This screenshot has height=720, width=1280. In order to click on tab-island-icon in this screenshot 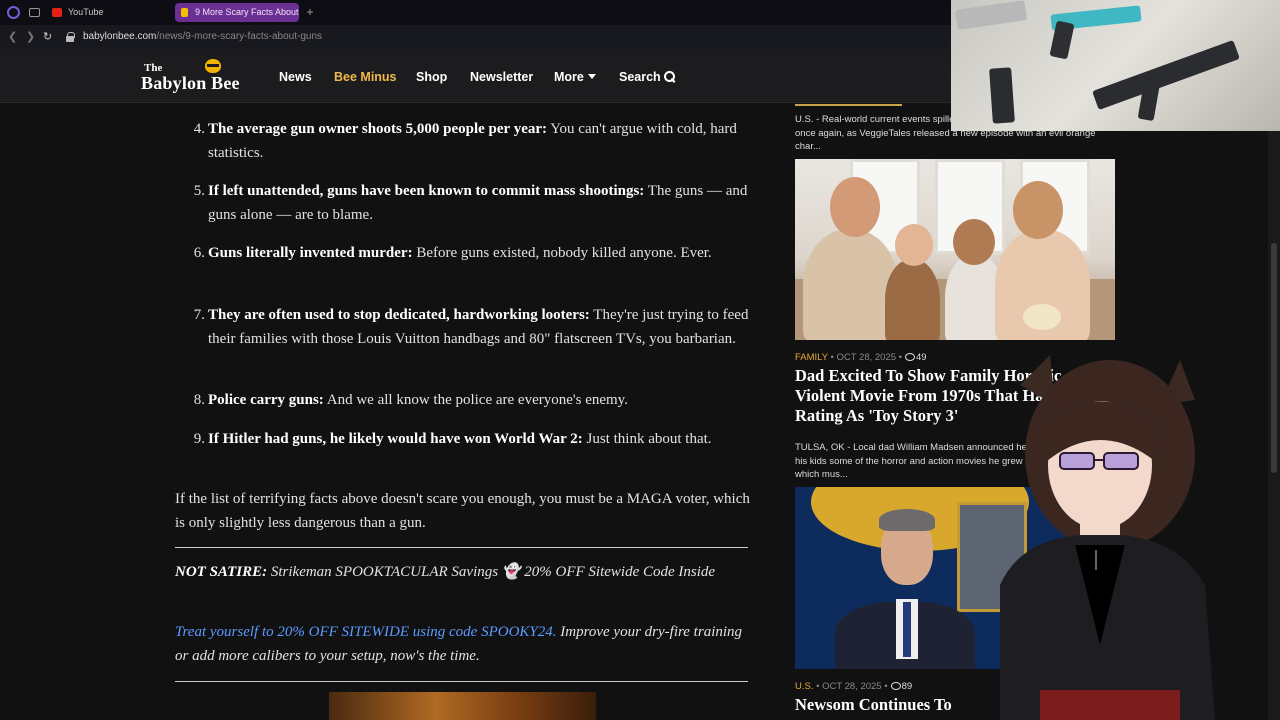, I will do `click(34, 12)`.